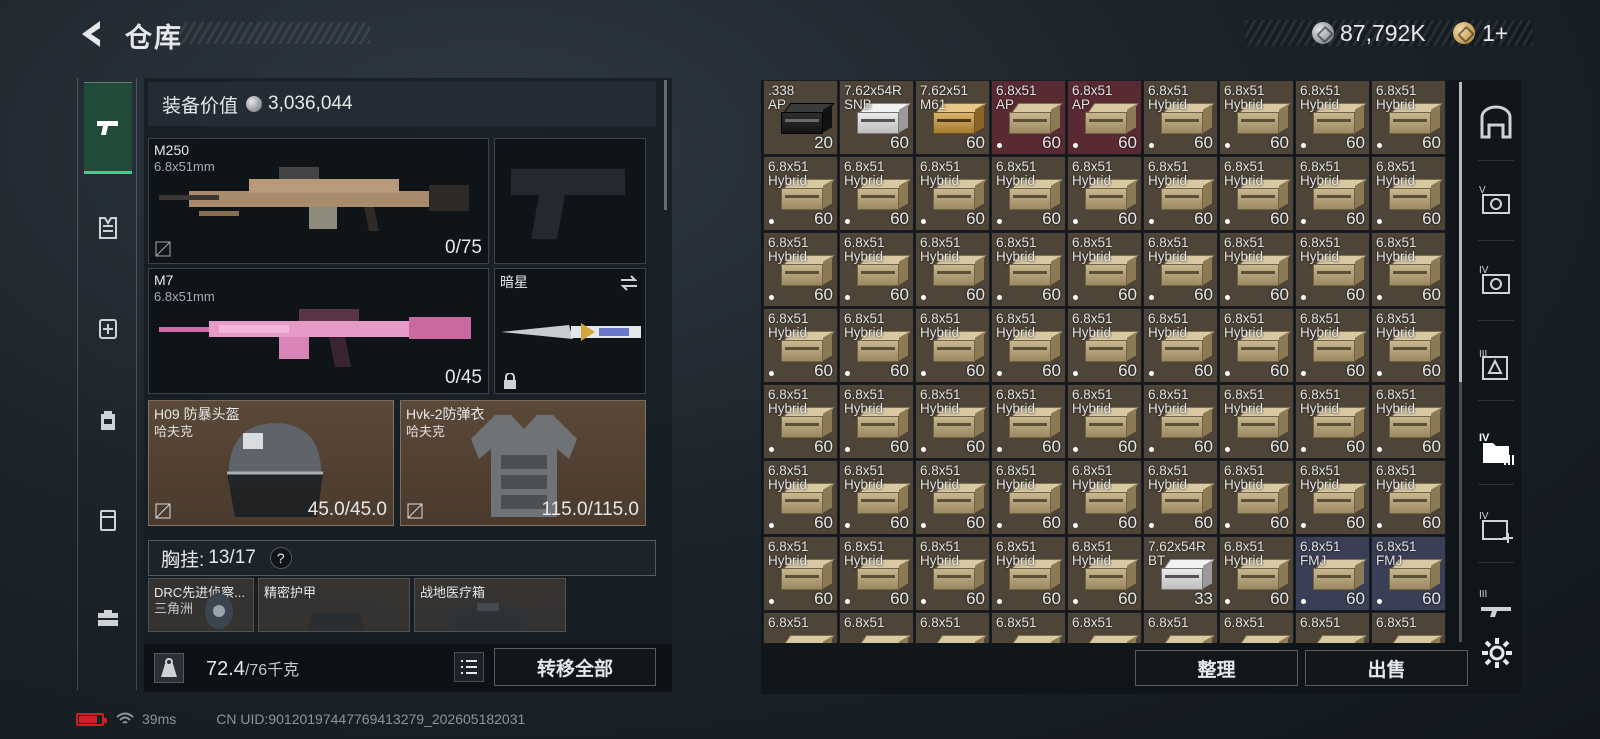  I want to click on helmet-slot: H09 防暴头盔 哈夫克 45.0/45.0, so click(271, 463).